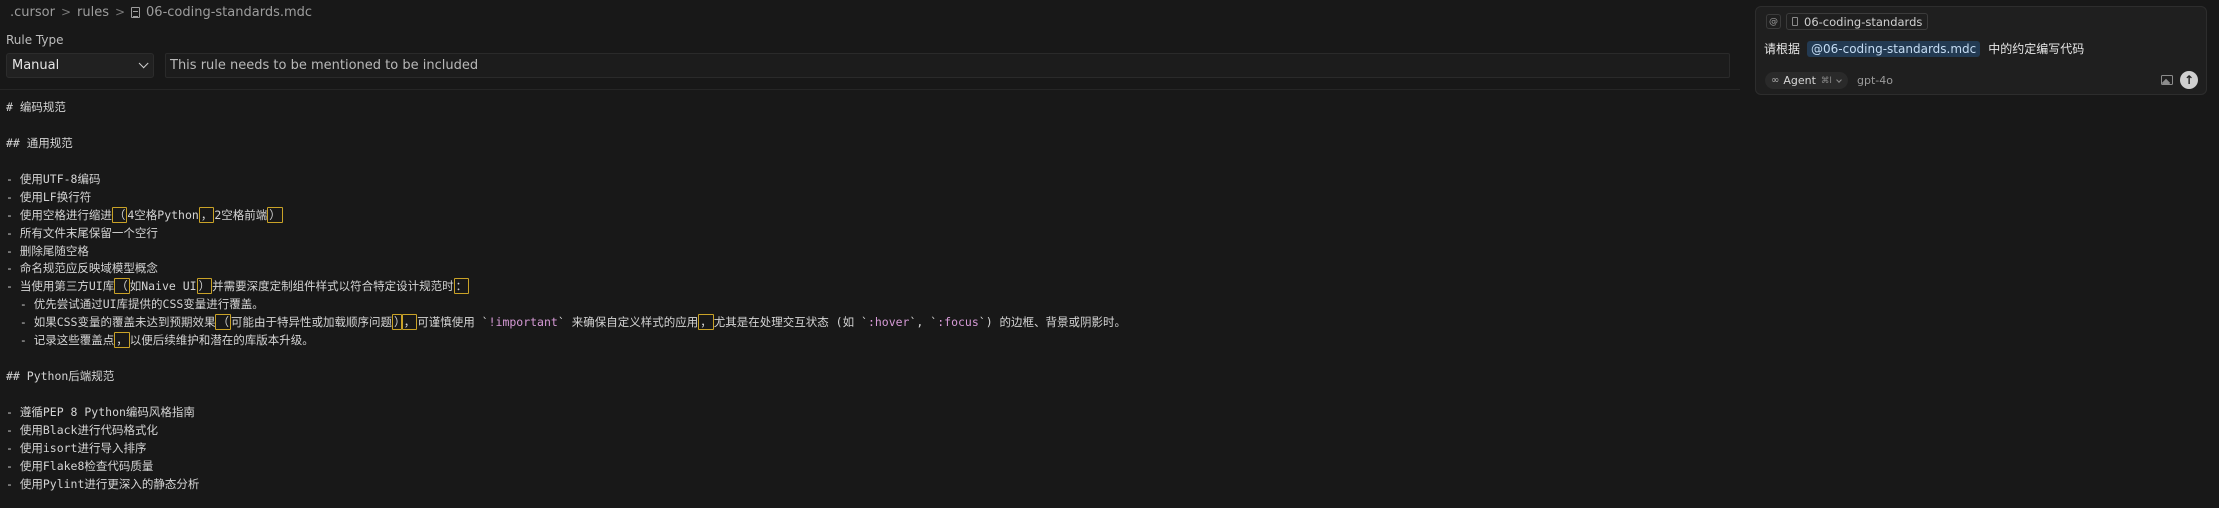 Image resolution: width=2219 pixels, height=508 pixels. I want to click on prompt-input: 请根据 @06-coding-standards.mdc 中的约定编写代码, so click(1924, 48).